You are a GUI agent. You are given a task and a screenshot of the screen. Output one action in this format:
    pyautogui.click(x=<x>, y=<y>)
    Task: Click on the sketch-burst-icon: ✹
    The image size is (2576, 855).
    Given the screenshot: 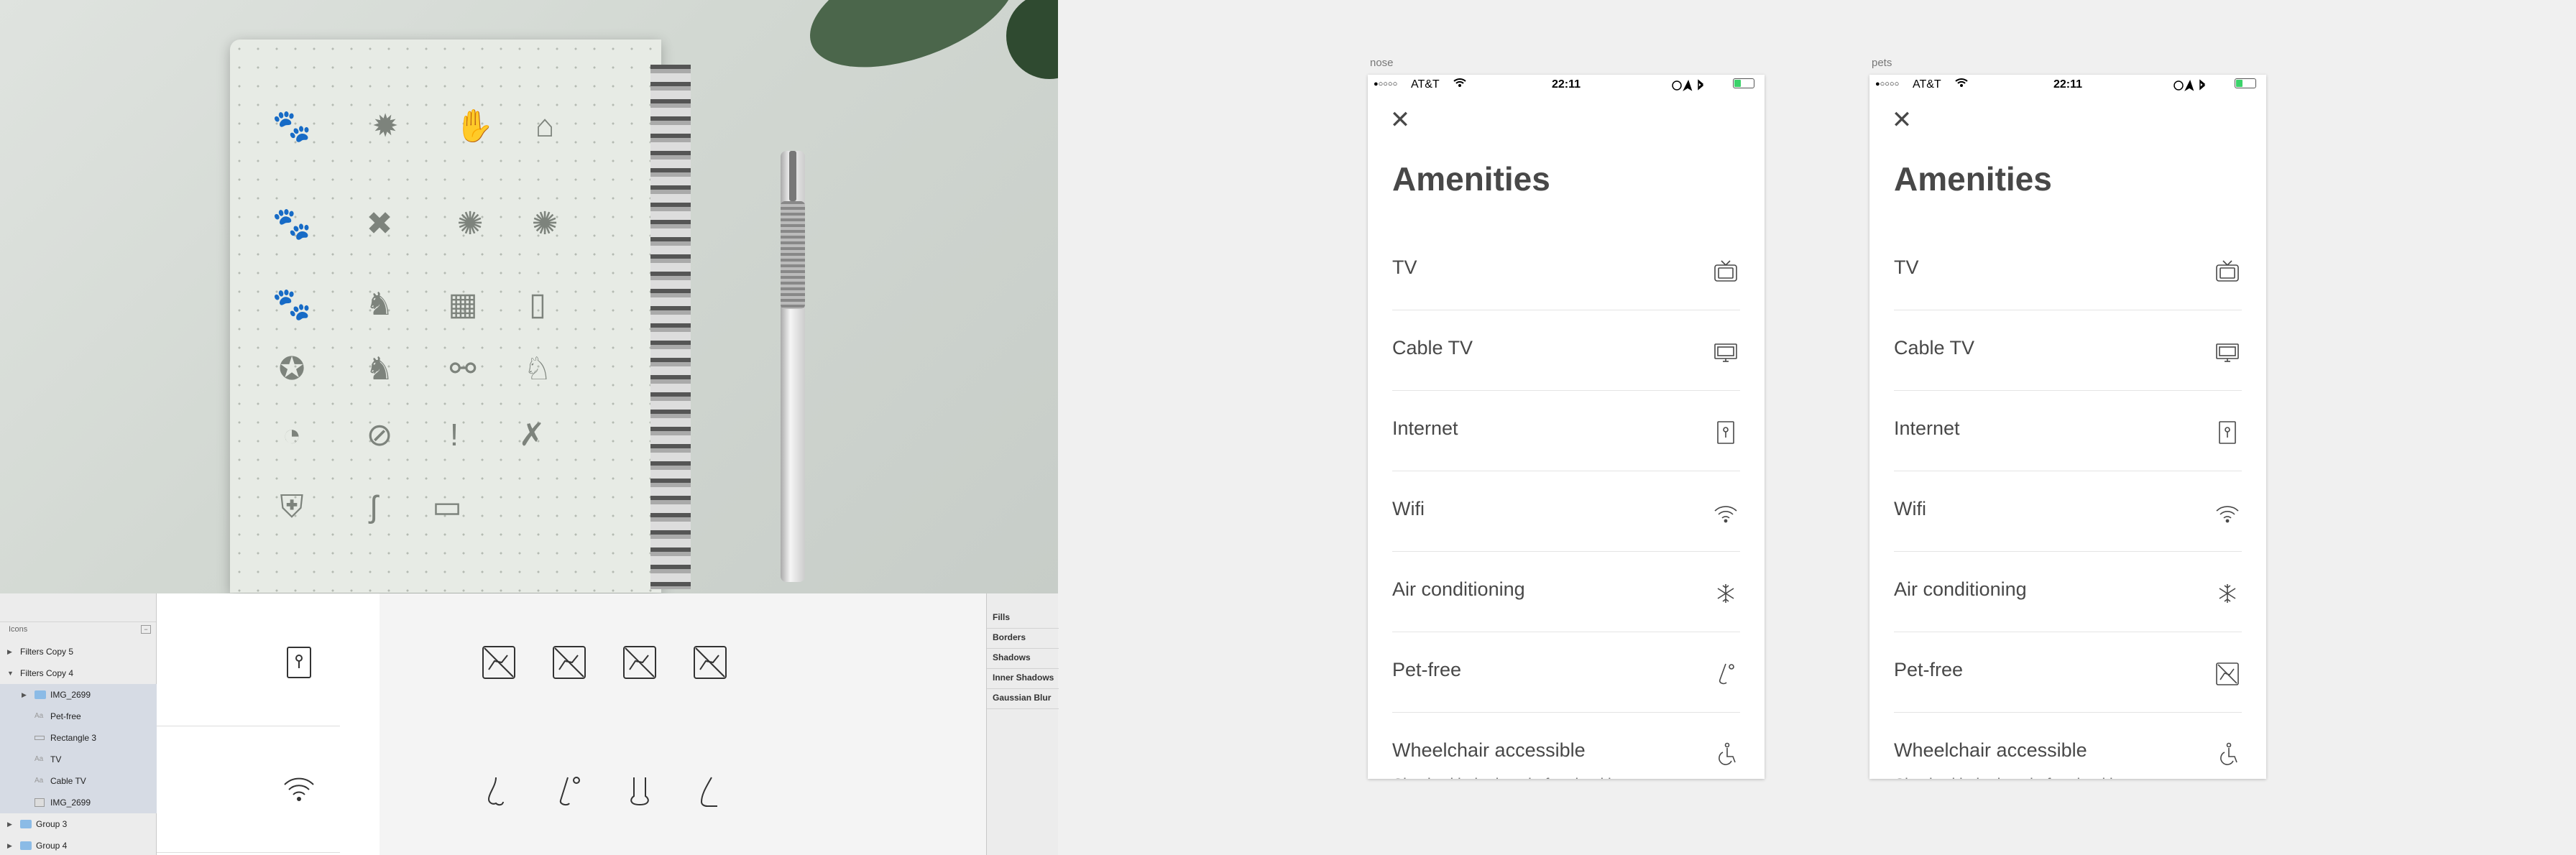 What is the action you would take?
    pyautogui.click(x=385, y=126)
    